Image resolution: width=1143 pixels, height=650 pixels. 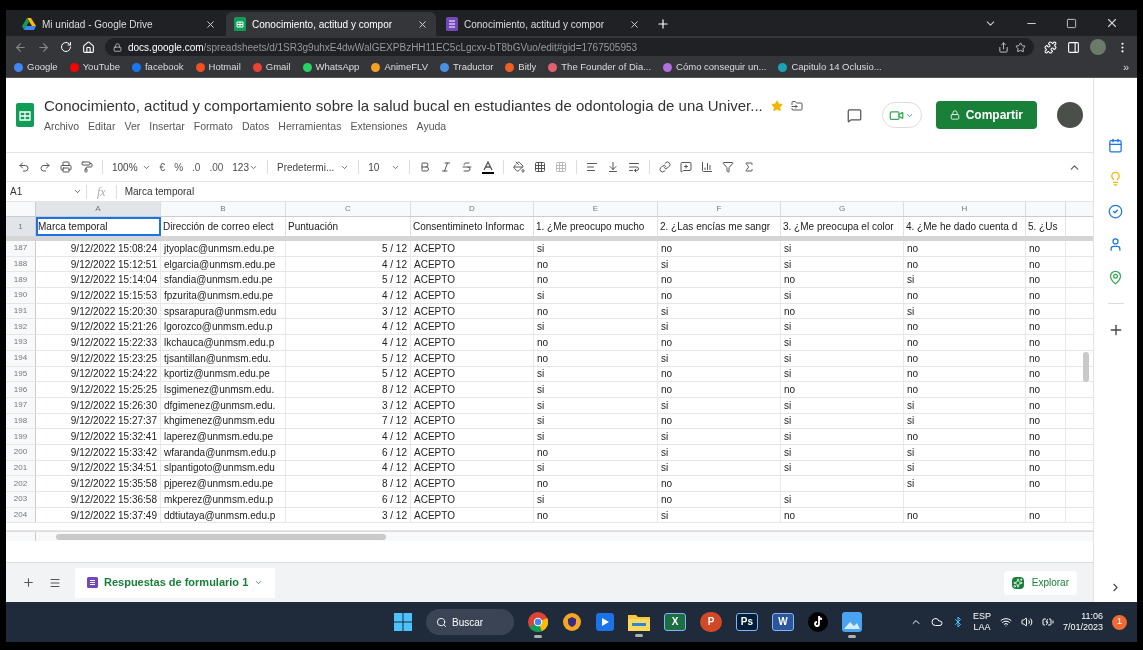 I want to click on browser-icon, so click(x=537, y=621).